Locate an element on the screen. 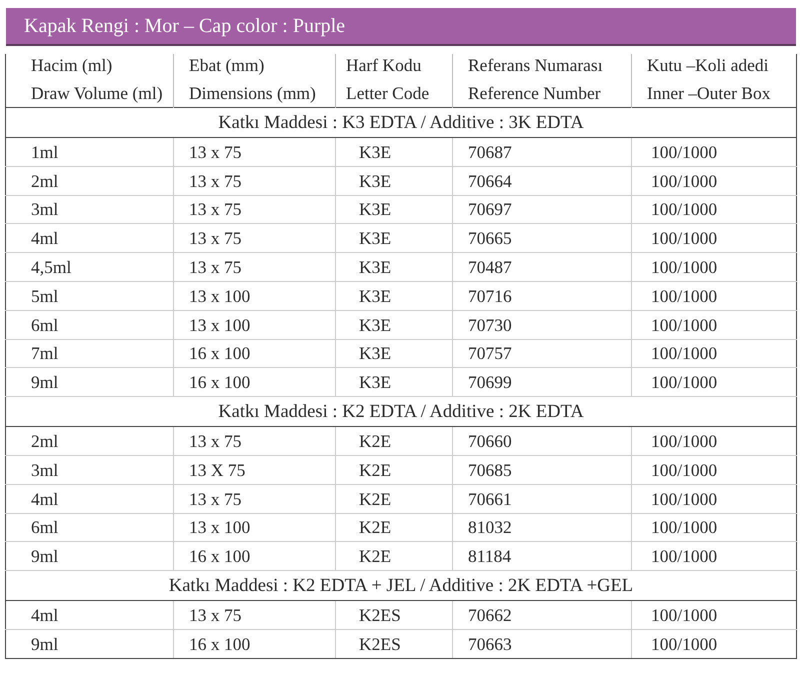 The width and height of the screenshot is (800, 679). table-cell: 70662 is located at coordinates (542, 615).